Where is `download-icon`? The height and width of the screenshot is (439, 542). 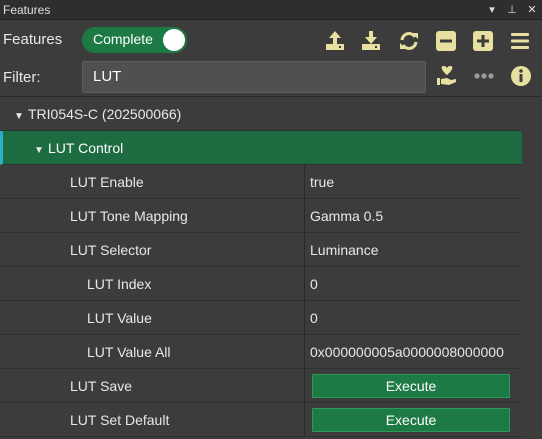 download-icon is located at coordinates (371, 40).